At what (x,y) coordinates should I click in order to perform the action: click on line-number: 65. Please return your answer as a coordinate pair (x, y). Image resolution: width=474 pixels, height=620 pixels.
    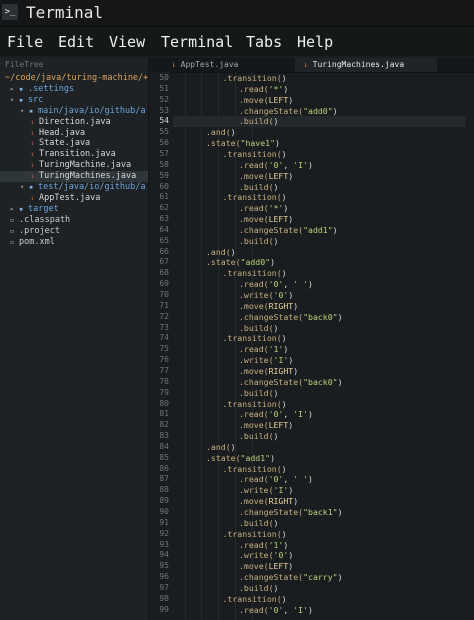
    Looking at the image, I should click on (164, 240).